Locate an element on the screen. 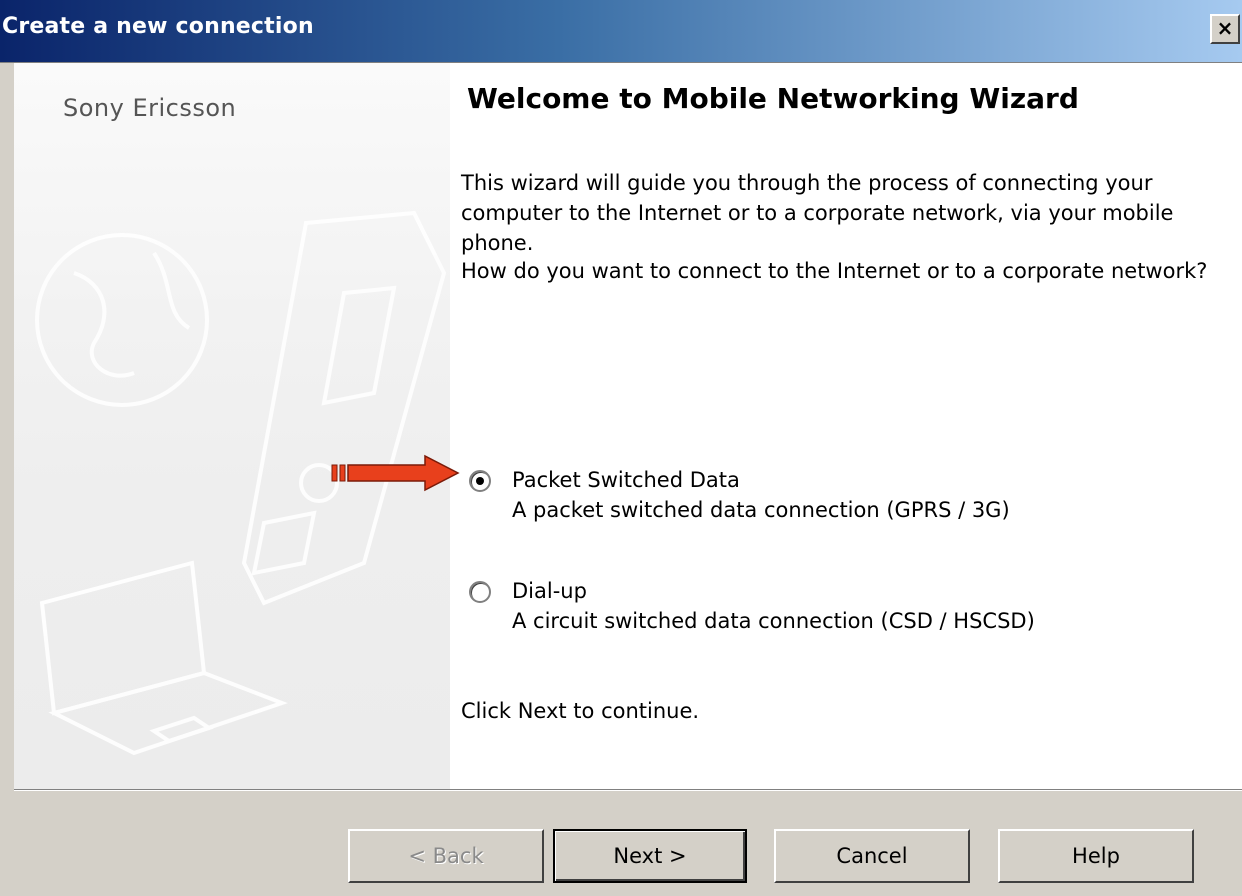  laptop-icon is located at coordinates (163, 658).